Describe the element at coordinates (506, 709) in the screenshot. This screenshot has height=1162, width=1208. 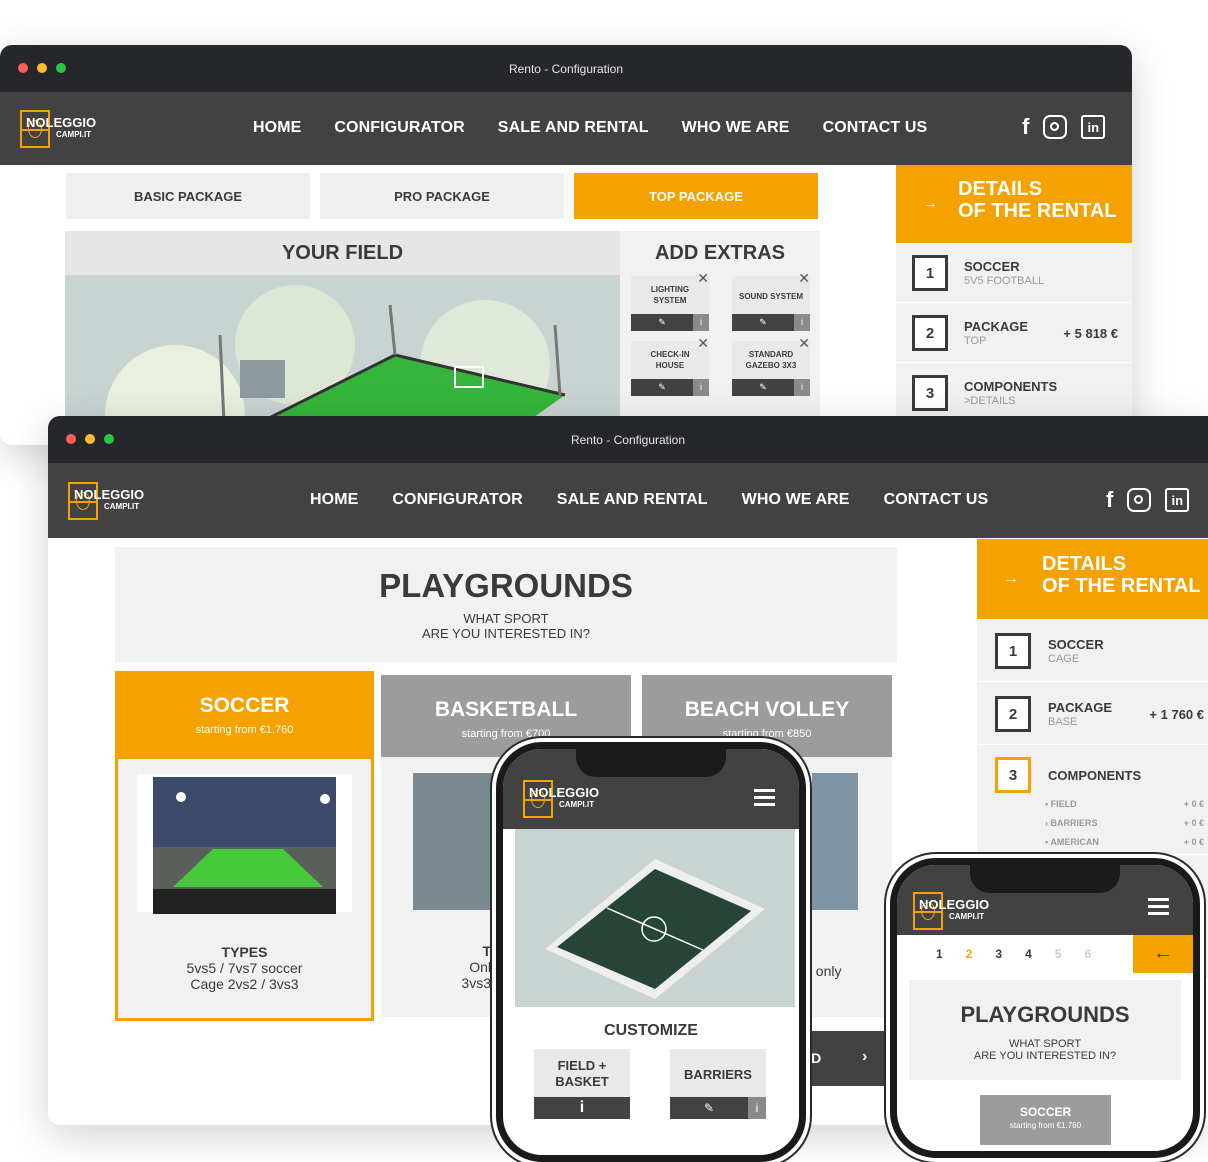
I see `sport-name: BASKETBALL` at that location.